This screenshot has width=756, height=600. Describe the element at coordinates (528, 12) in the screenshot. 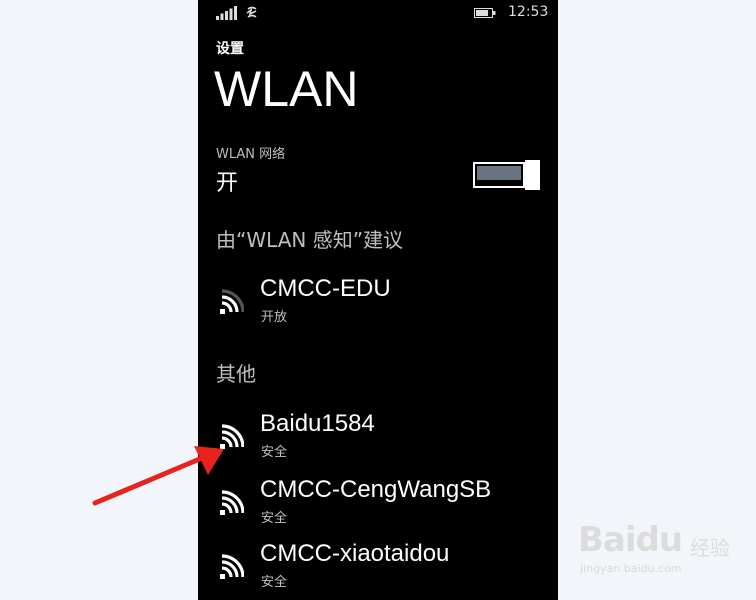

I see `clock: 12:53` at that location.